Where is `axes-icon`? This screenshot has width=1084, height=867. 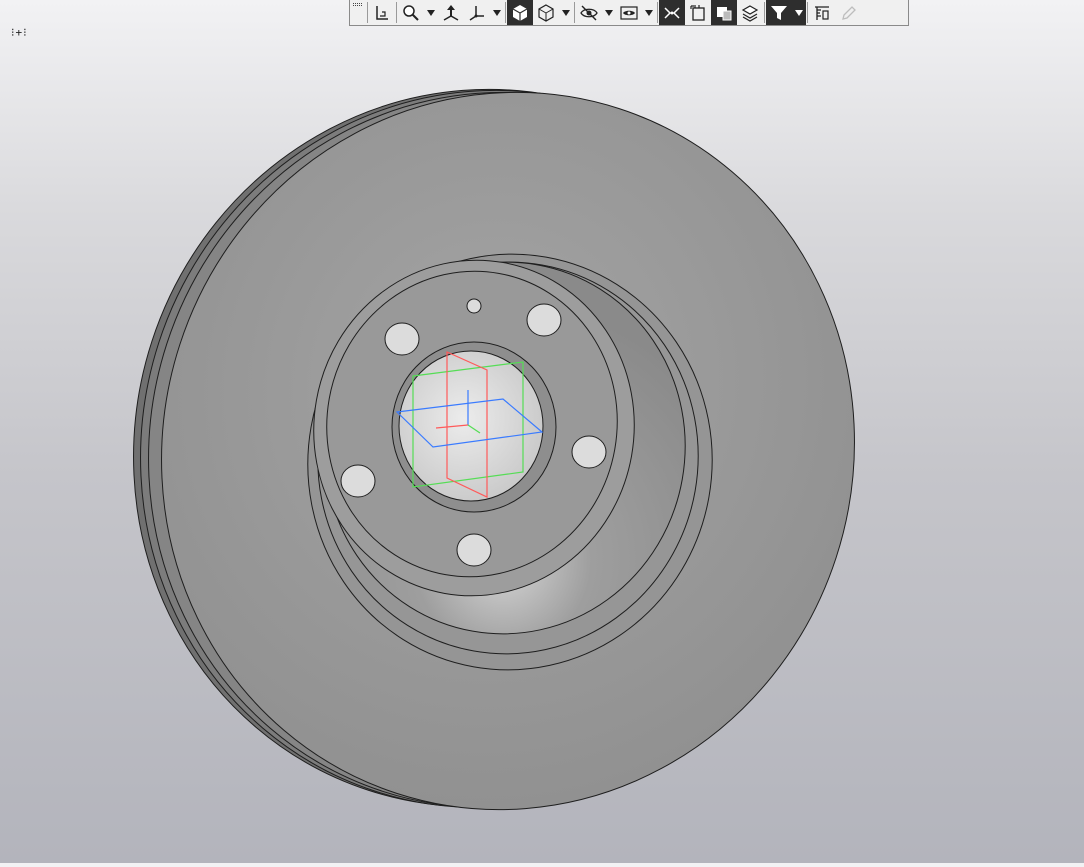 axes-icon is located at coordinates (476, 13).